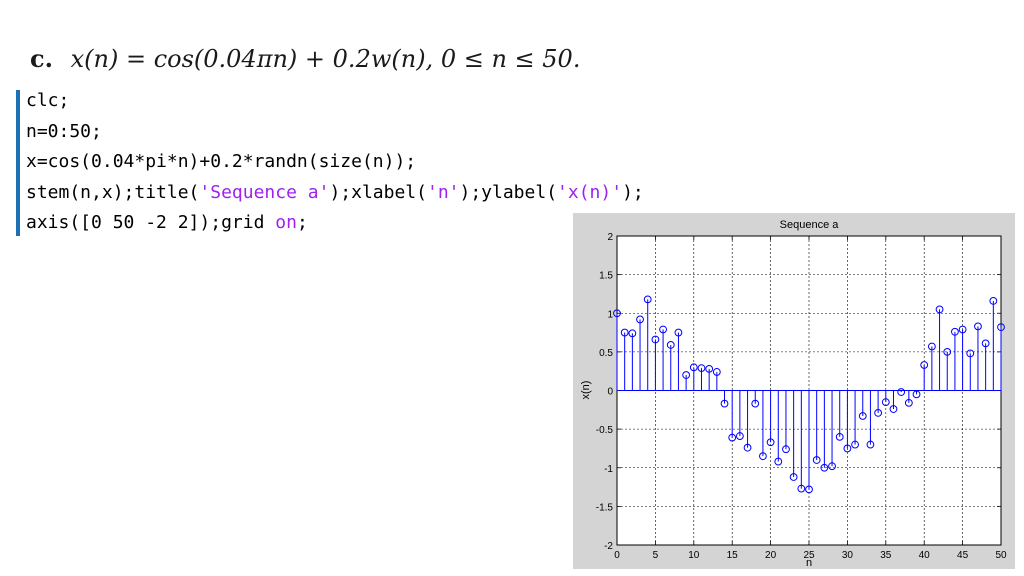  Describe the element at coordinates (606, 276) in the screenshot. I see `y-tick-label: 1.5` at that location.